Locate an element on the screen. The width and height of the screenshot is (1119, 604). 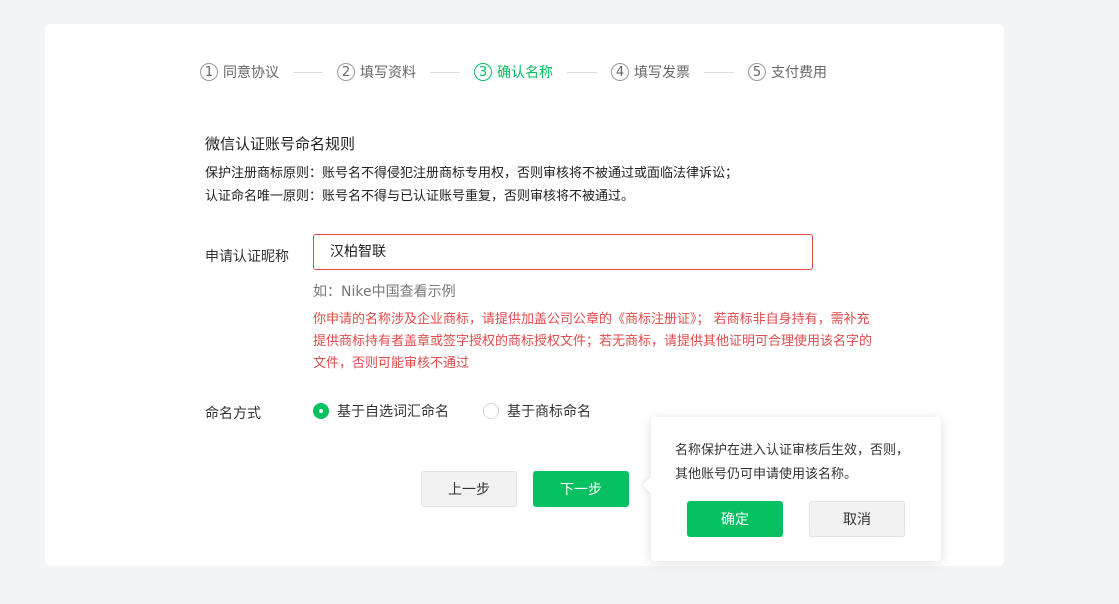
radio-label: 基于商标命名 is located at coordinates (549, 412).